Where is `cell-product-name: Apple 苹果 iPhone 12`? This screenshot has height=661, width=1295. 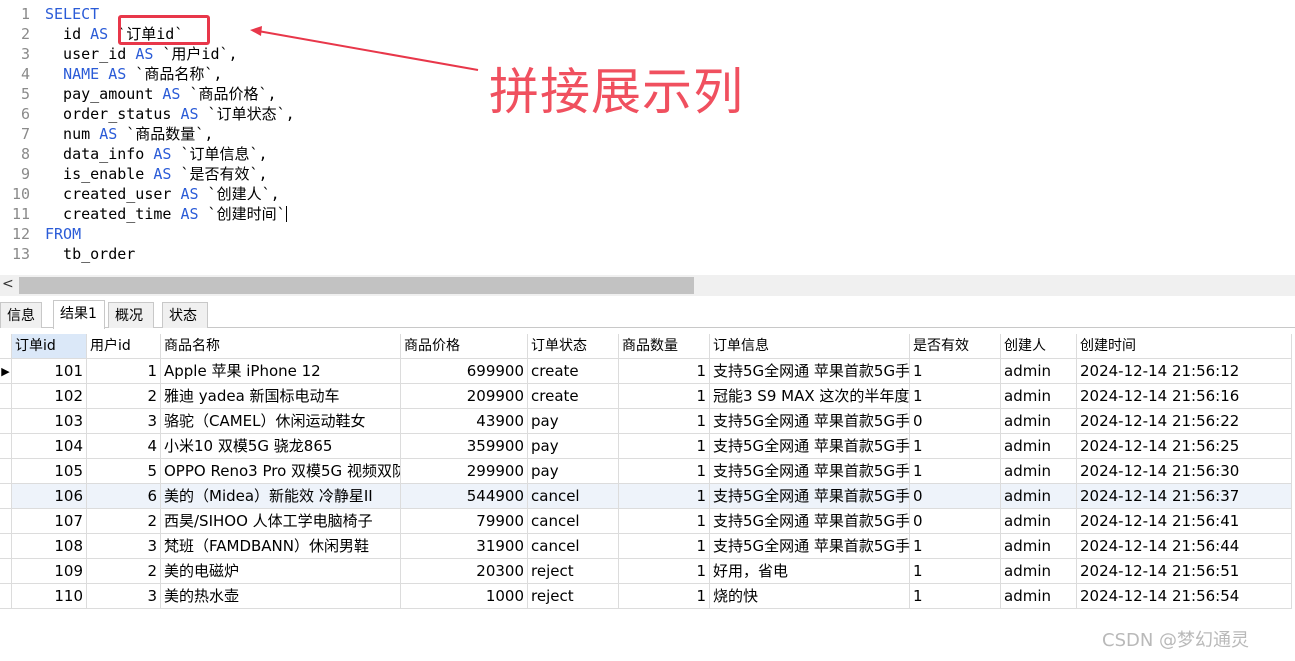 cell-product-name: Apple 苹果 iPhone 12 is located at coordinates (281, 371).